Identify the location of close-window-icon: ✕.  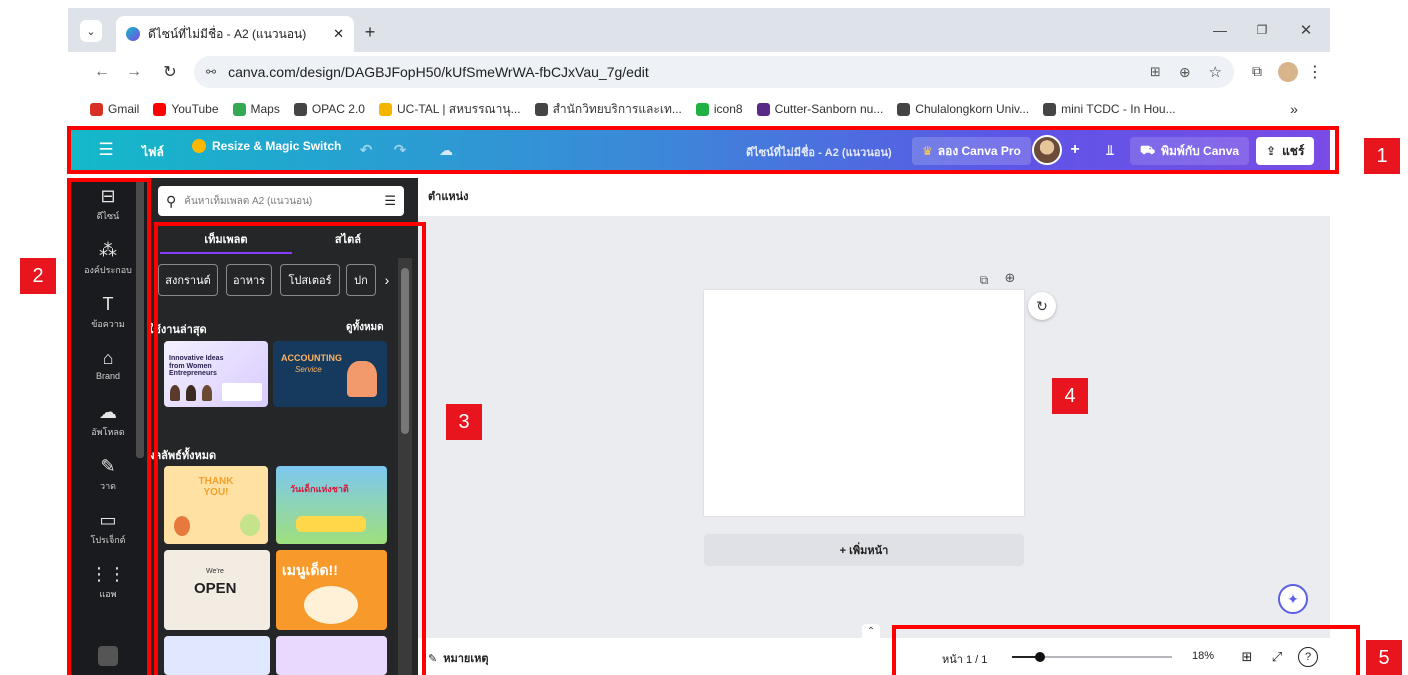
(1306, 30).